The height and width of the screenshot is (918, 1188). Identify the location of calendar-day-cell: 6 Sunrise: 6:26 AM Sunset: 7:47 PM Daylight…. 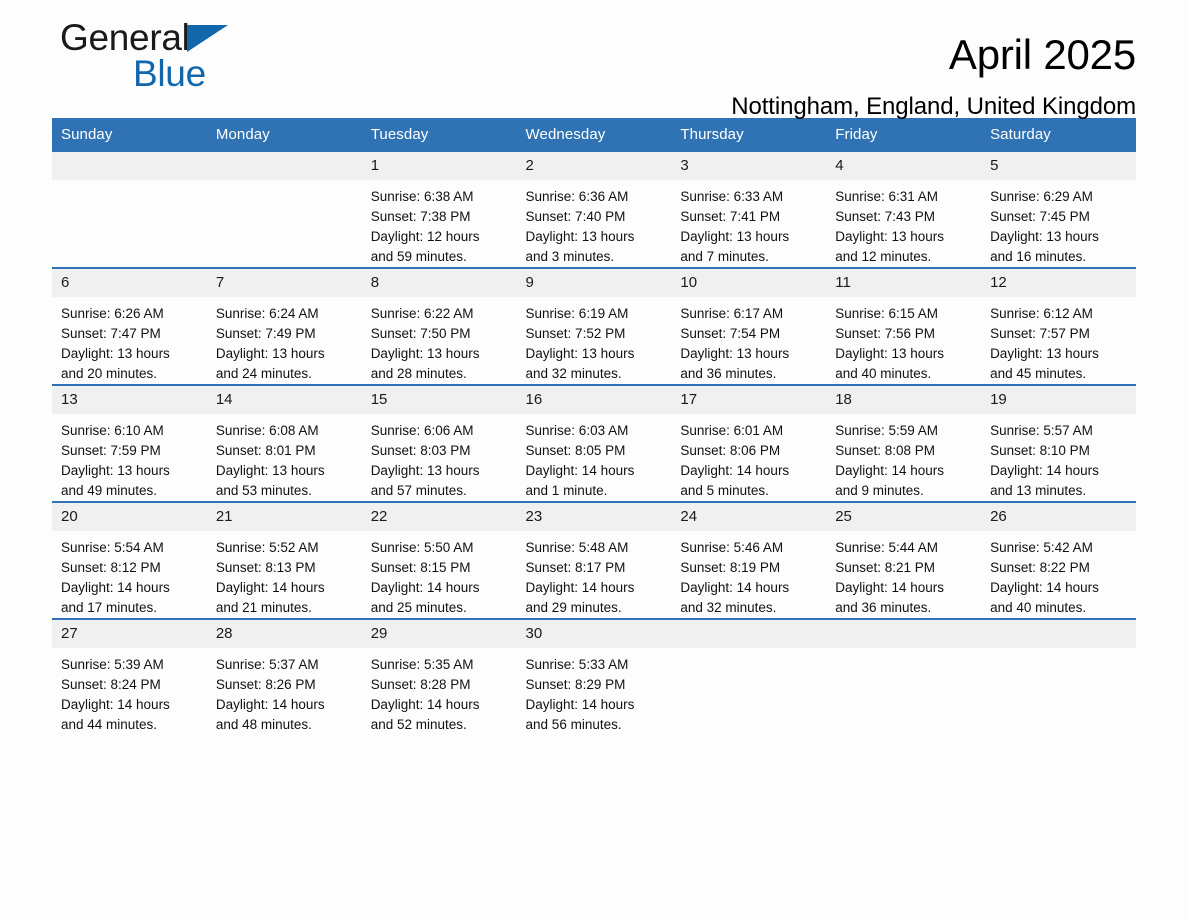
(129, 326).